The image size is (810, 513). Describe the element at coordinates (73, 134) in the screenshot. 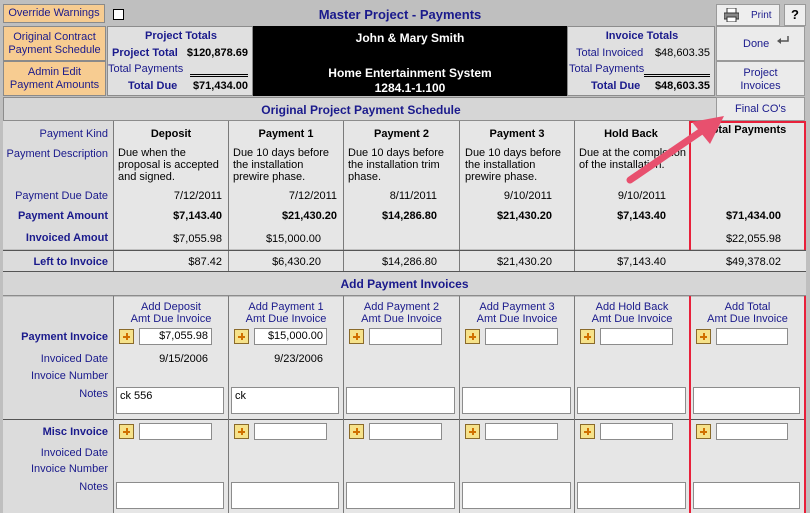

I see `payment-kind-label: Payment Kind` at that location.